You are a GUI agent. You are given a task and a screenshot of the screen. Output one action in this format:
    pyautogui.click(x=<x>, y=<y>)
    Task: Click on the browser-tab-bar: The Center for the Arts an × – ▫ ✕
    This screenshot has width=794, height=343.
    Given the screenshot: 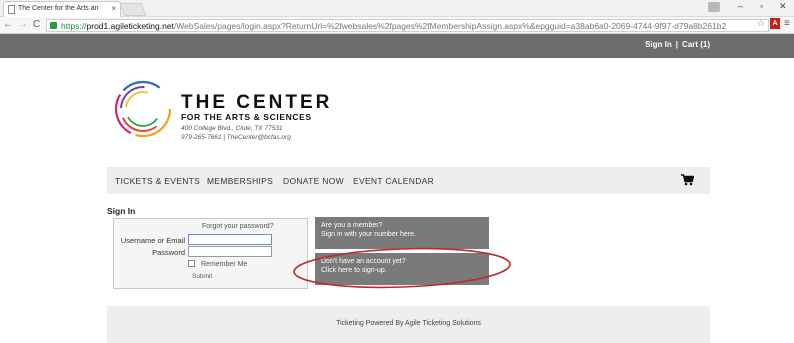 What is the action you would take?
    pyautogui.click(x=397, y=8)
    